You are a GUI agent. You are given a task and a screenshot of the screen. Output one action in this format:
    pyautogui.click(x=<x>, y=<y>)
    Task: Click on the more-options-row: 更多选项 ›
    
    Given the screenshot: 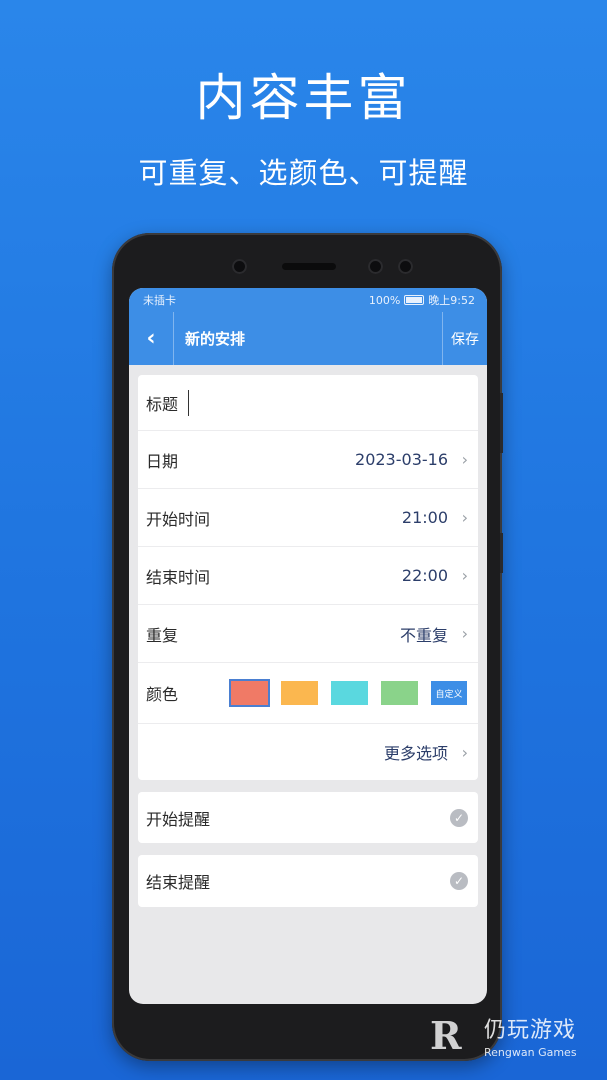 What is the action you would take?
    pyautogui.click(x=308, y=752)
    